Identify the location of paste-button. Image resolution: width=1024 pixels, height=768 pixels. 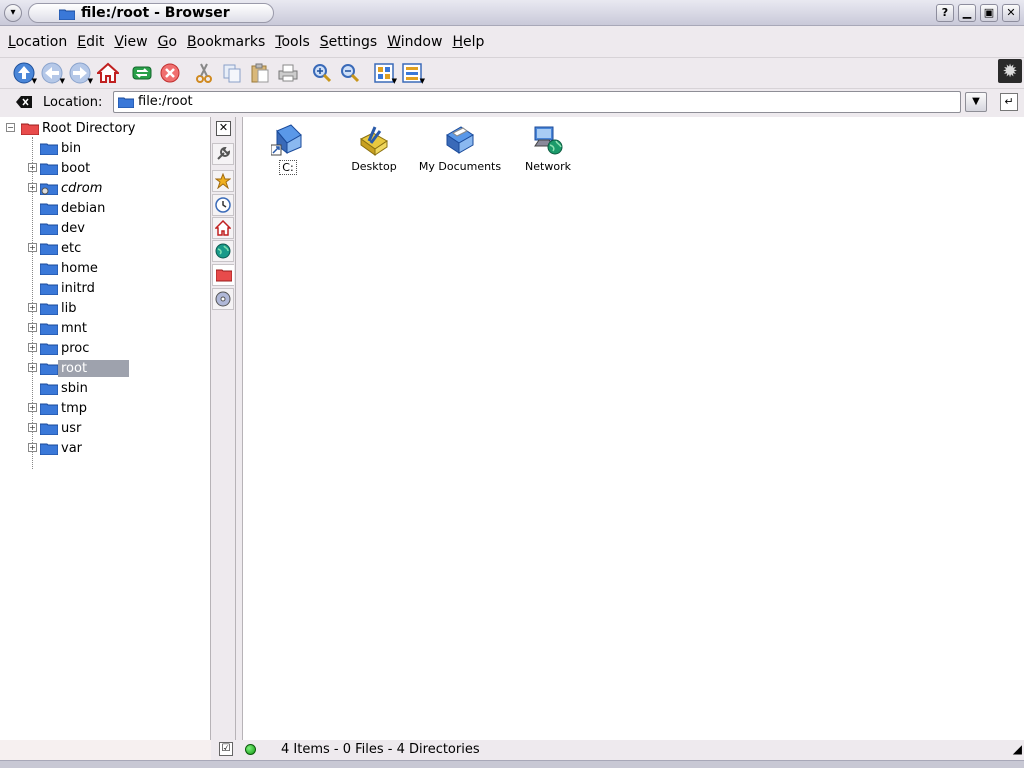
(260, 73).